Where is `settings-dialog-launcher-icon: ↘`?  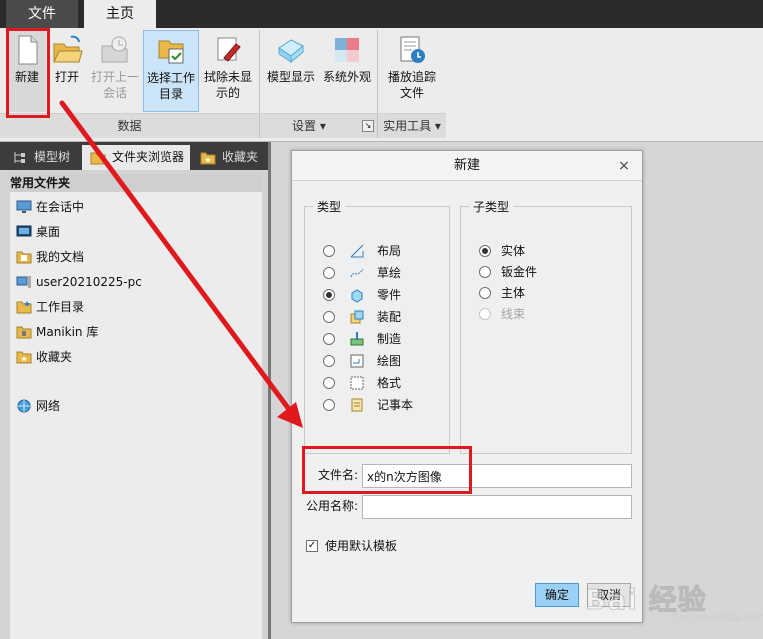
settings-dialog-launcher-icon: ↘ is located at coordinates (368, 126).